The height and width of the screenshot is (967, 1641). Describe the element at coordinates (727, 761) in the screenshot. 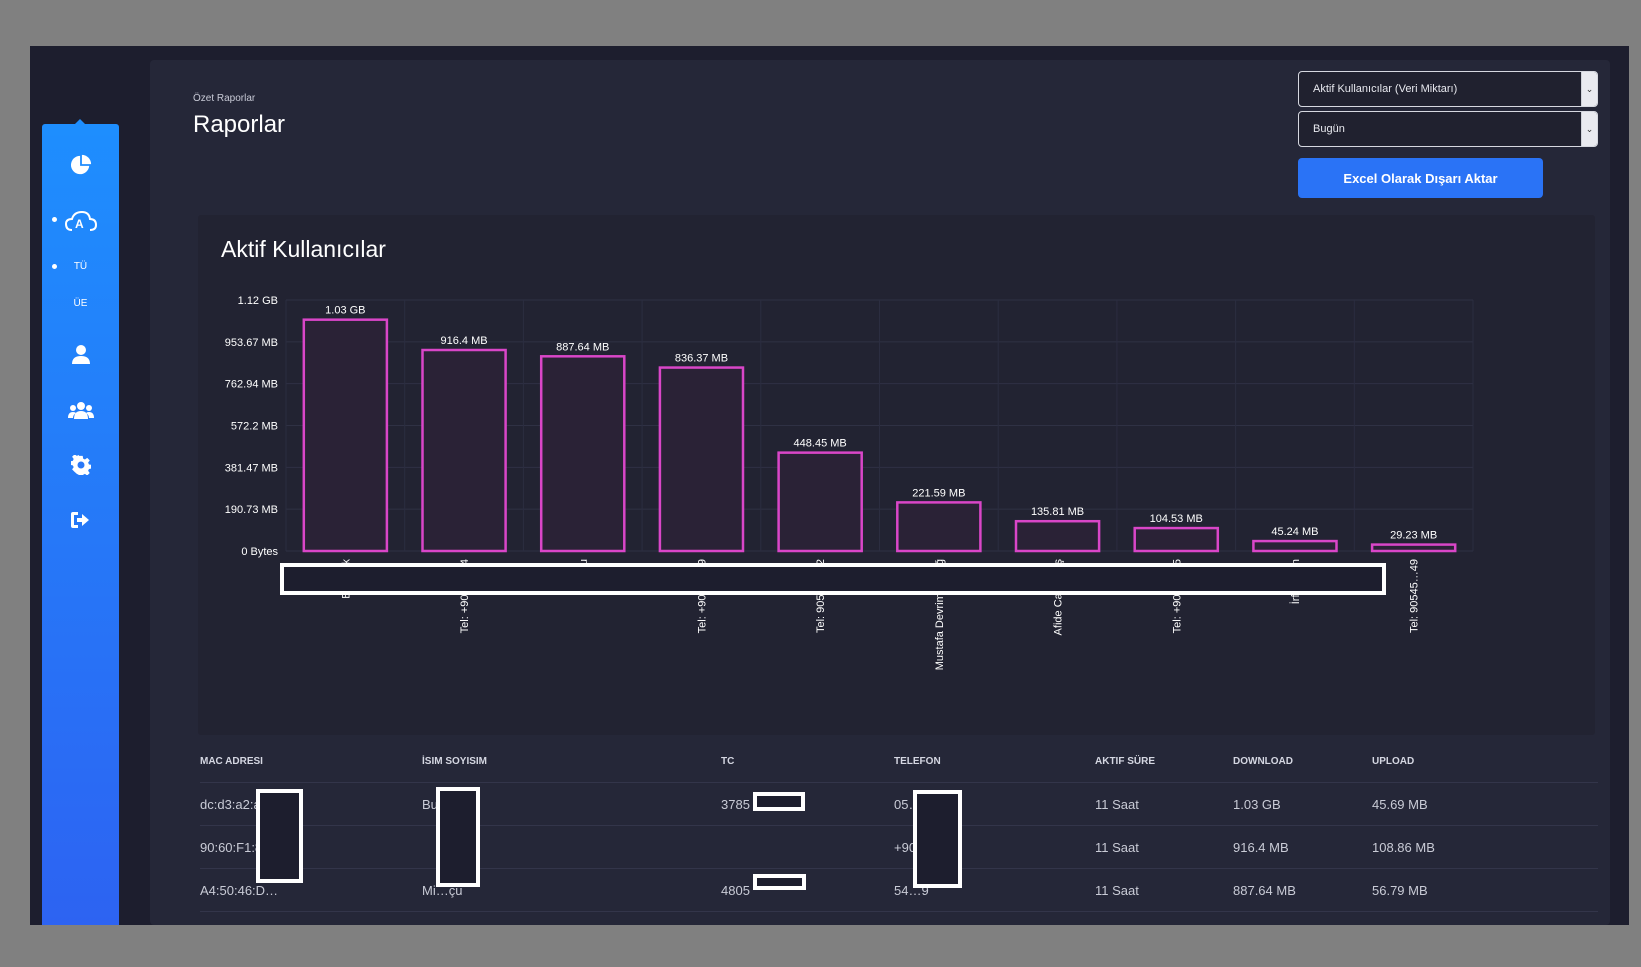

I see `column-header: TC` at that location.